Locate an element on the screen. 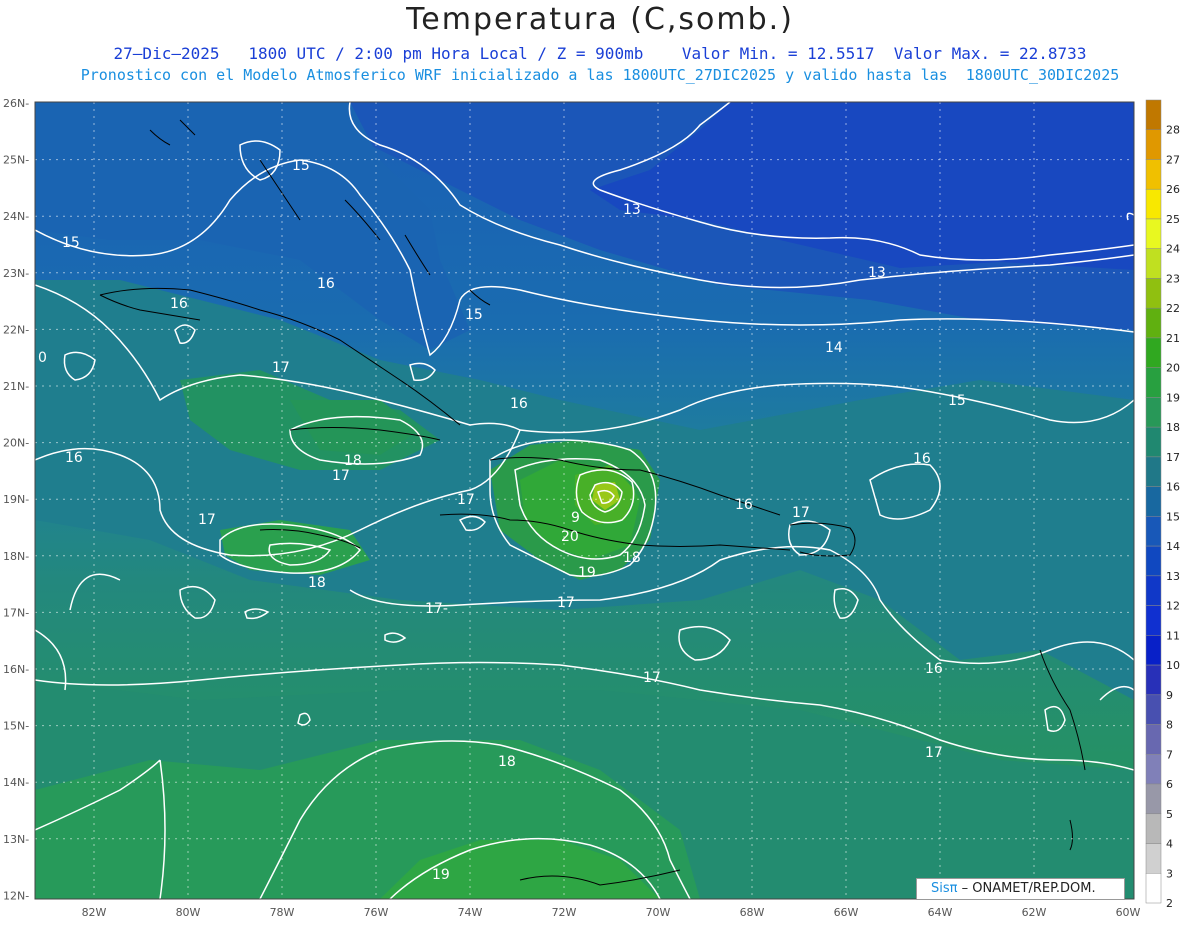  colorbar-label: 18 is located at coordinates (1173, 427).